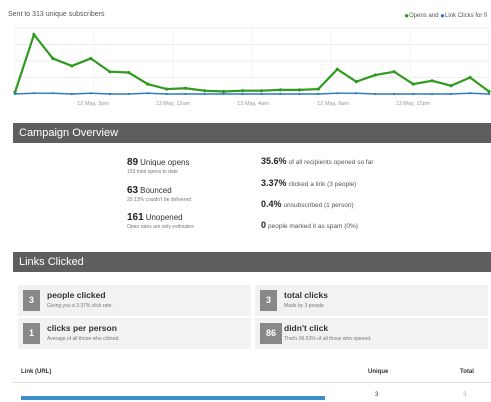 The height and width of the screenshot is (402, 491). Describe the element at coordinates (160, 227) in the screenshot. I see `unopened-sub: Open rates are only estimates` at that location.